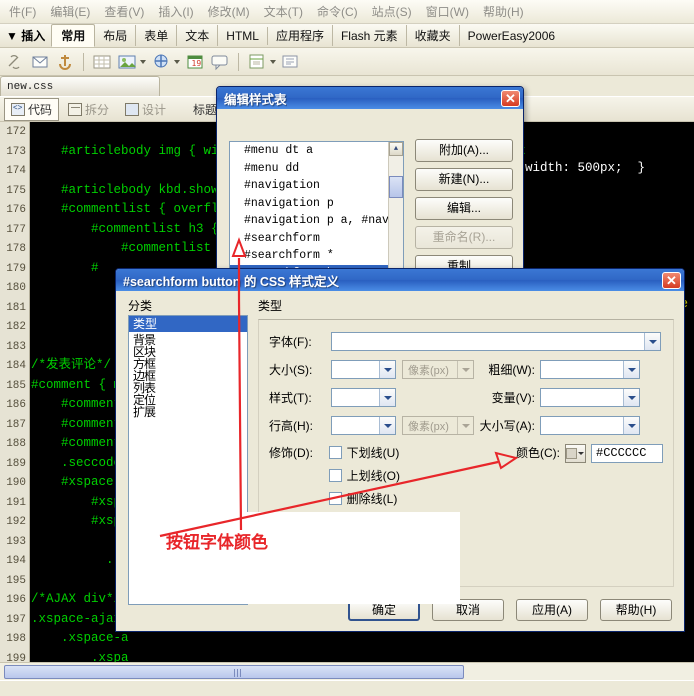 The width and height of the screenshot is (694, 696). I want to click on color-input: #CCCCCC, so click(627, 453).